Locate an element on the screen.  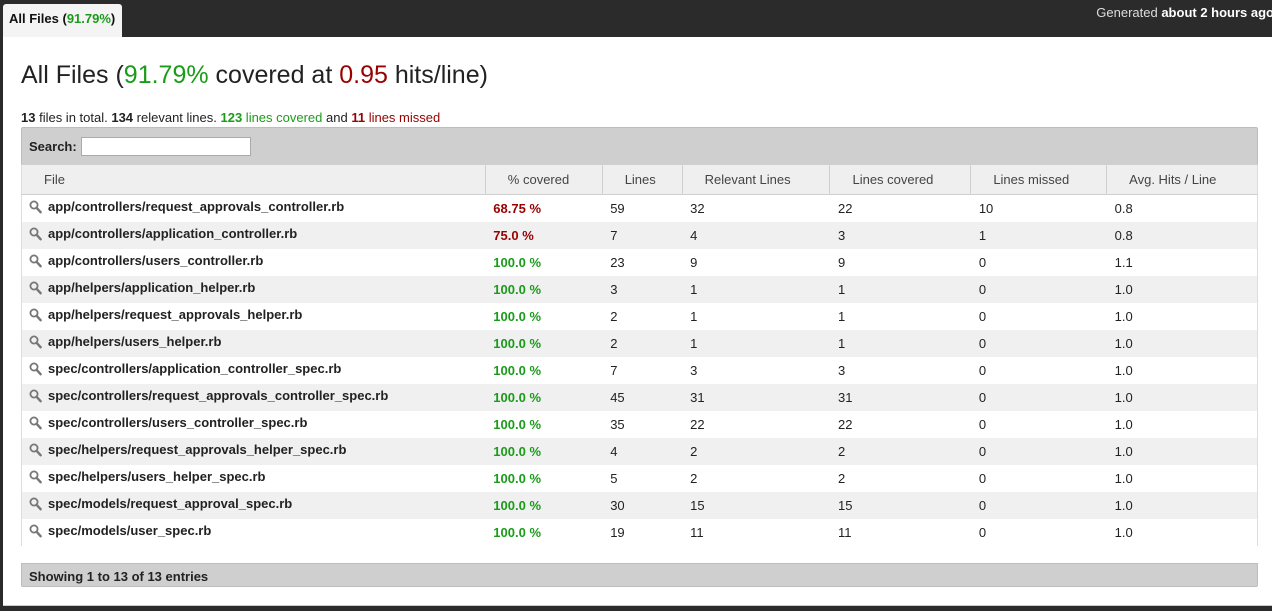
title-hits: 0.95 is located at coordinates (363, 75).